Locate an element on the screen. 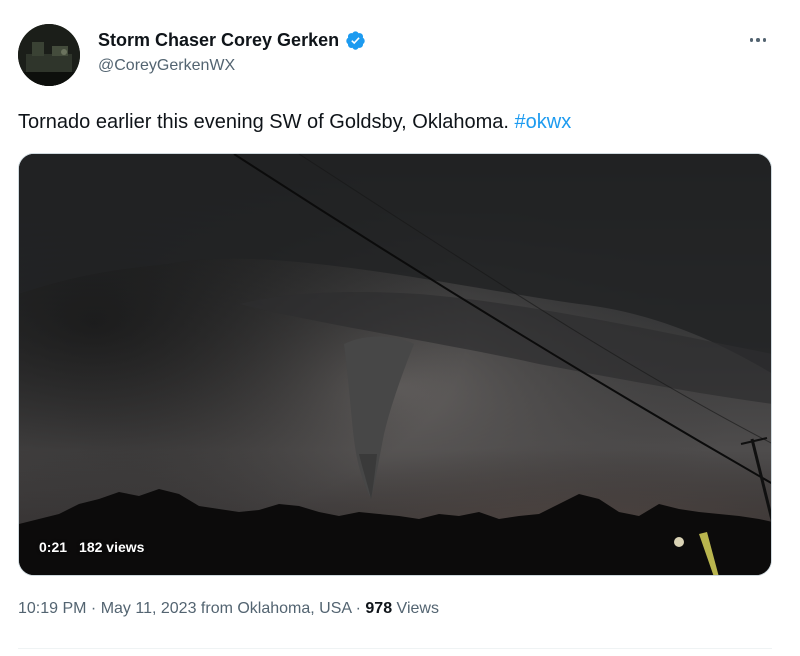  tweet-location: Oklahoma, USA is located at coordinates (294, 608).